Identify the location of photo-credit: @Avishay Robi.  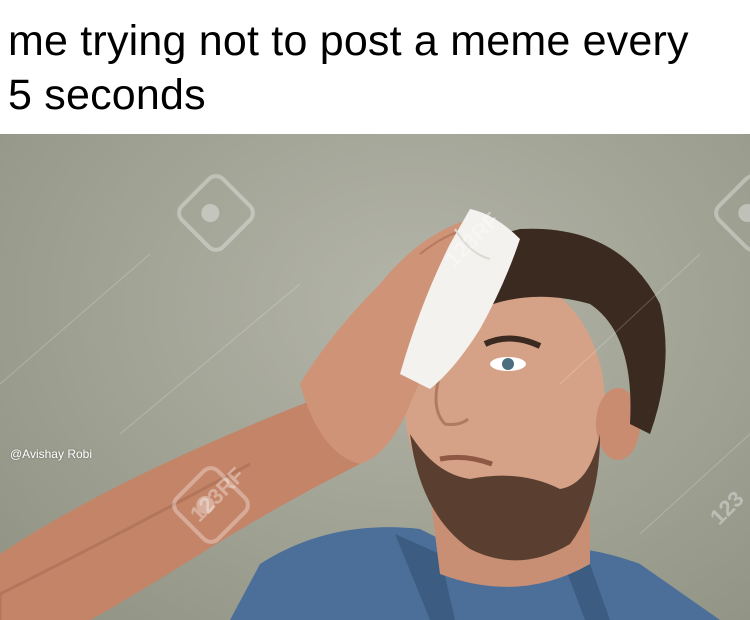
(51, 454).